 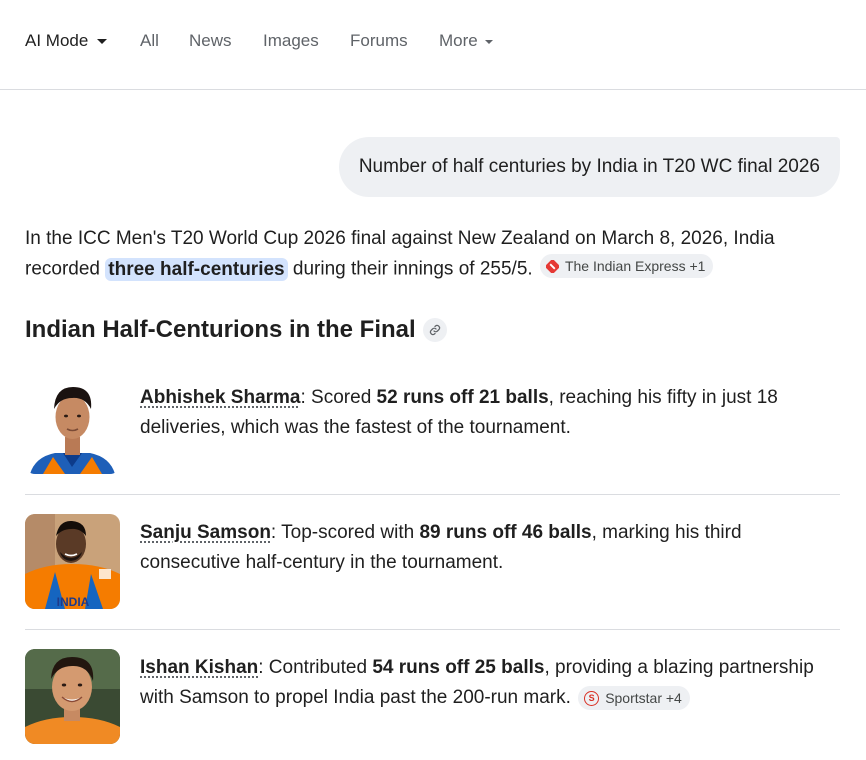 I want to click on source-chip: The Indian Express +1, so click(x=626, y=266).